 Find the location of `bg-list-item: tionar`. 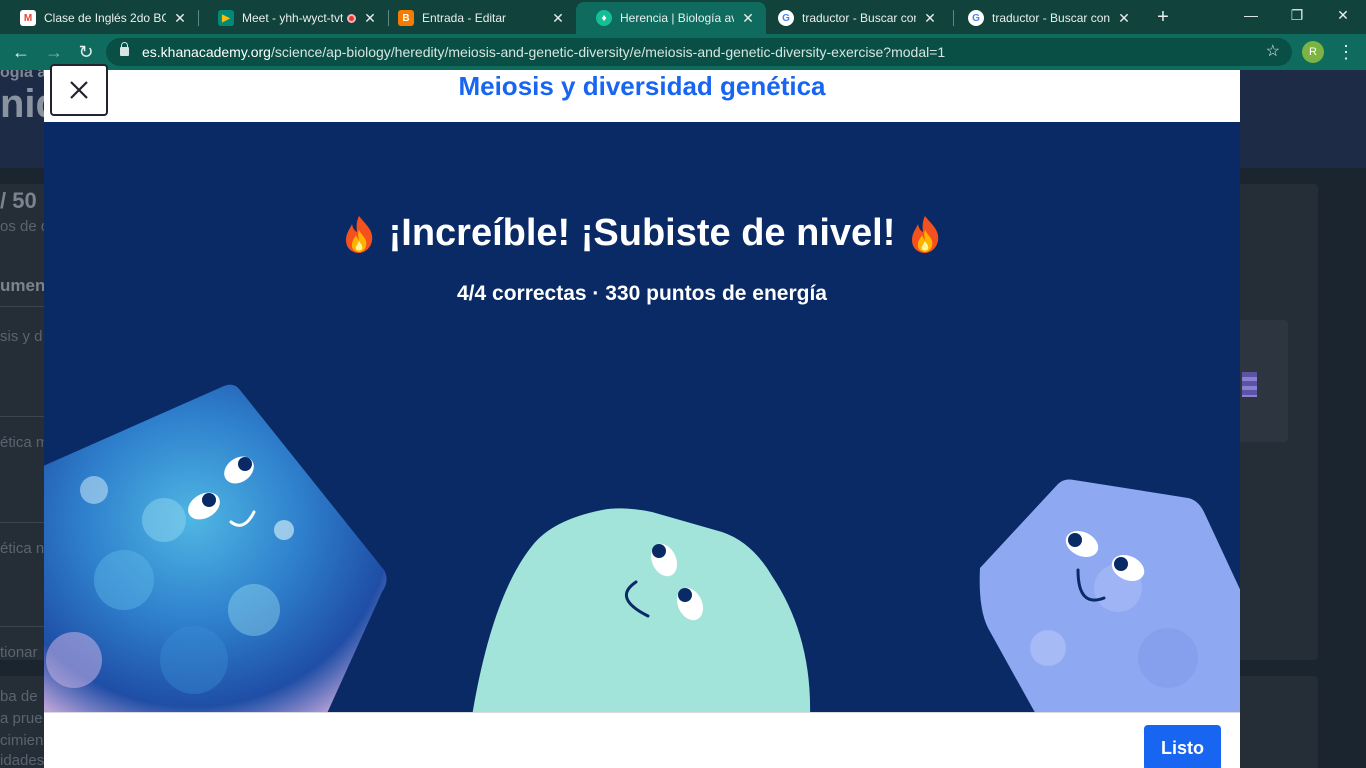

bg-list-item: tionar is located at coordinates (19, 652).